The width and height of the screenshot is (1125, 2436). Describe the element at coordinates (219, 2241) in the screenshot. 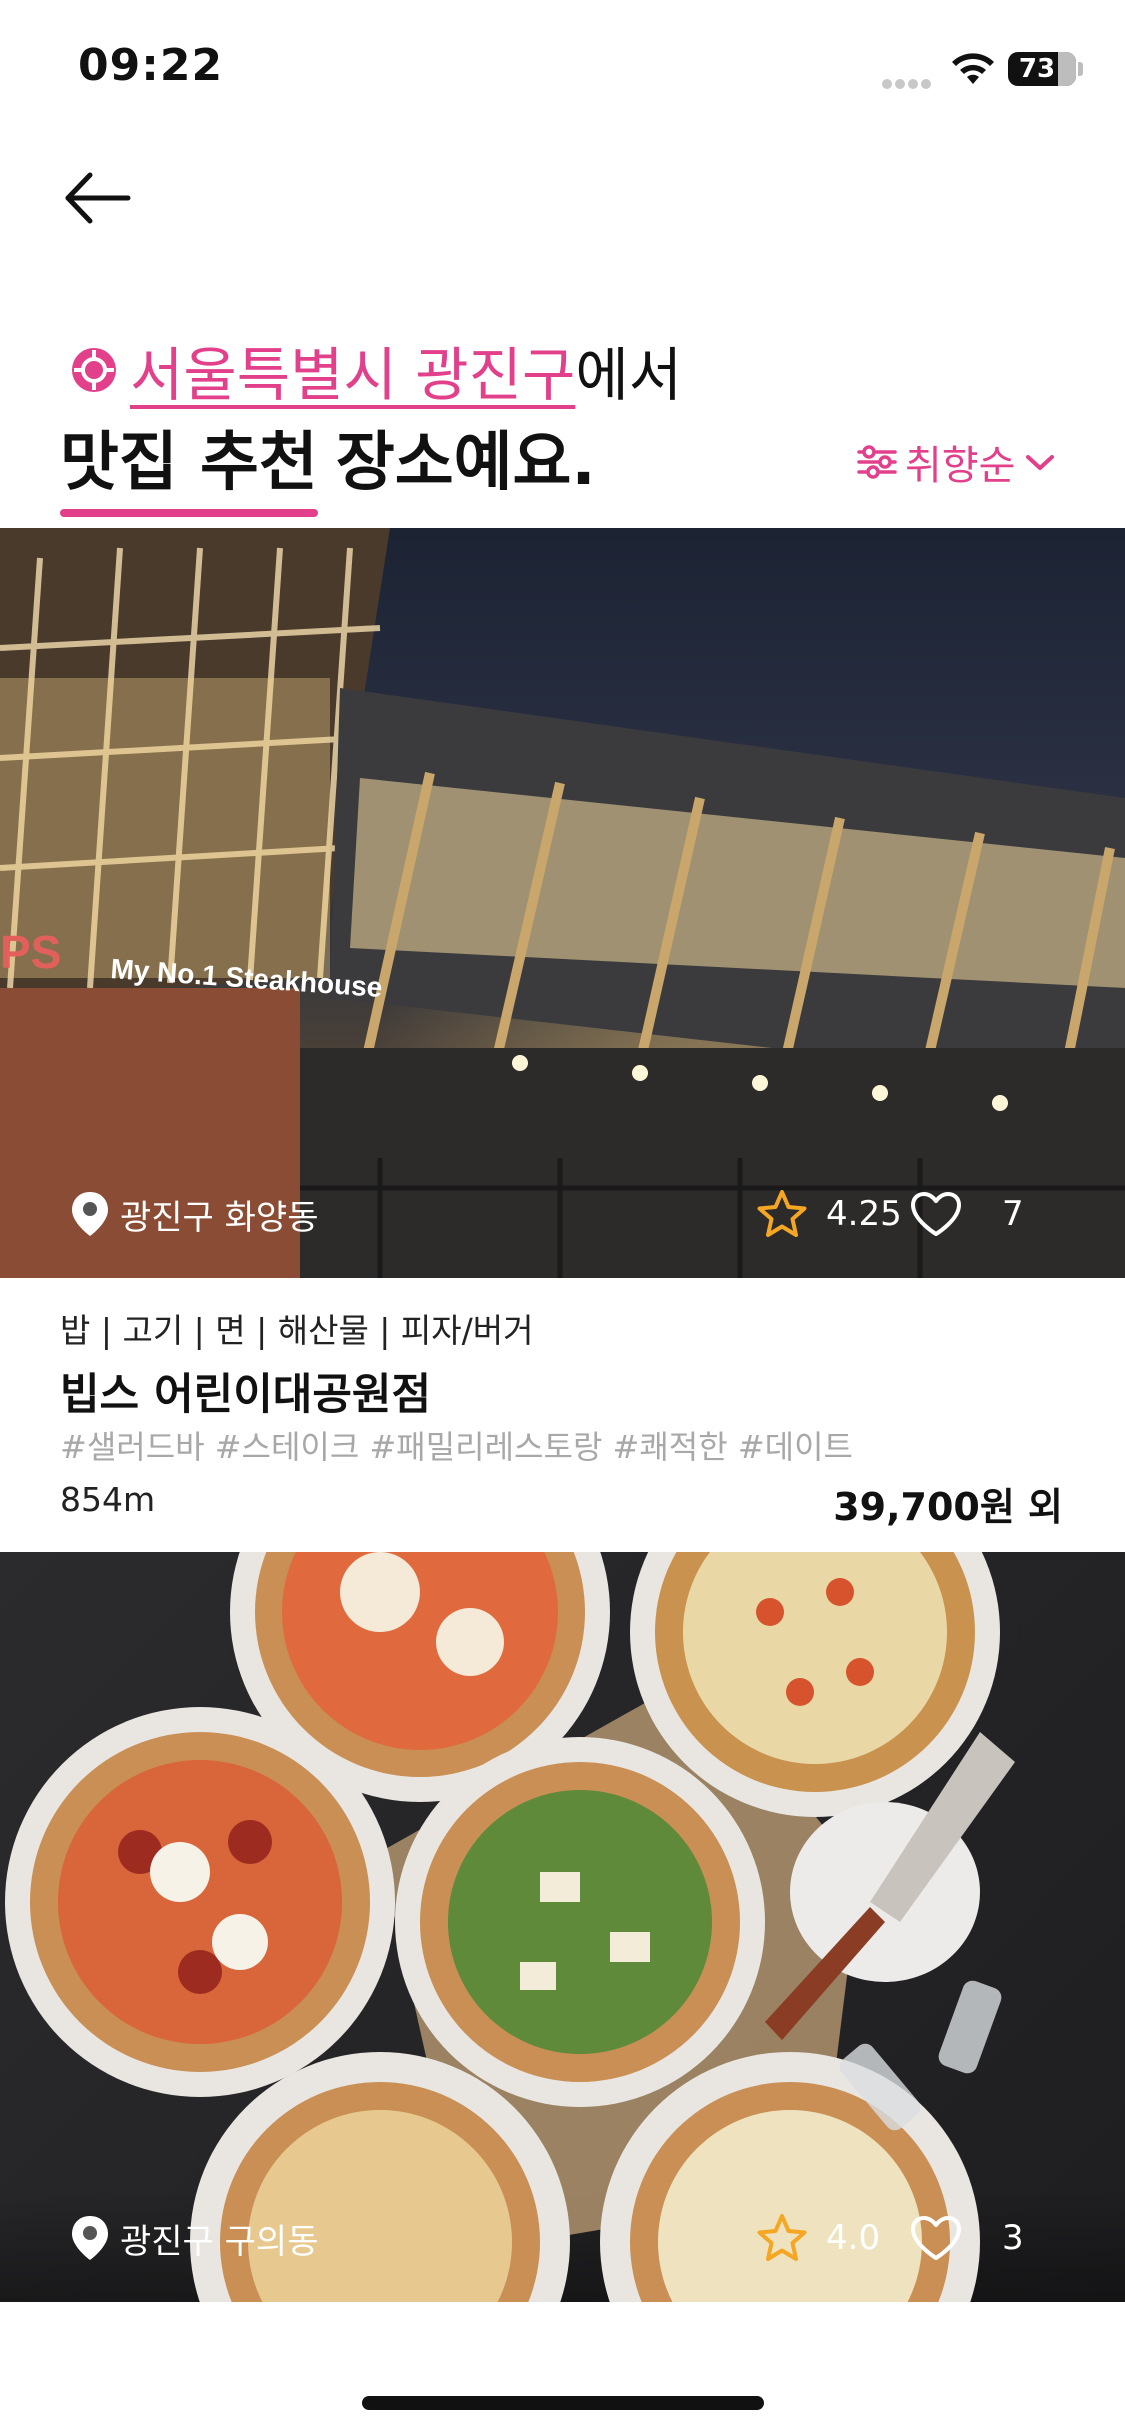

I see `location-text: 광진구 구의동` at that location.